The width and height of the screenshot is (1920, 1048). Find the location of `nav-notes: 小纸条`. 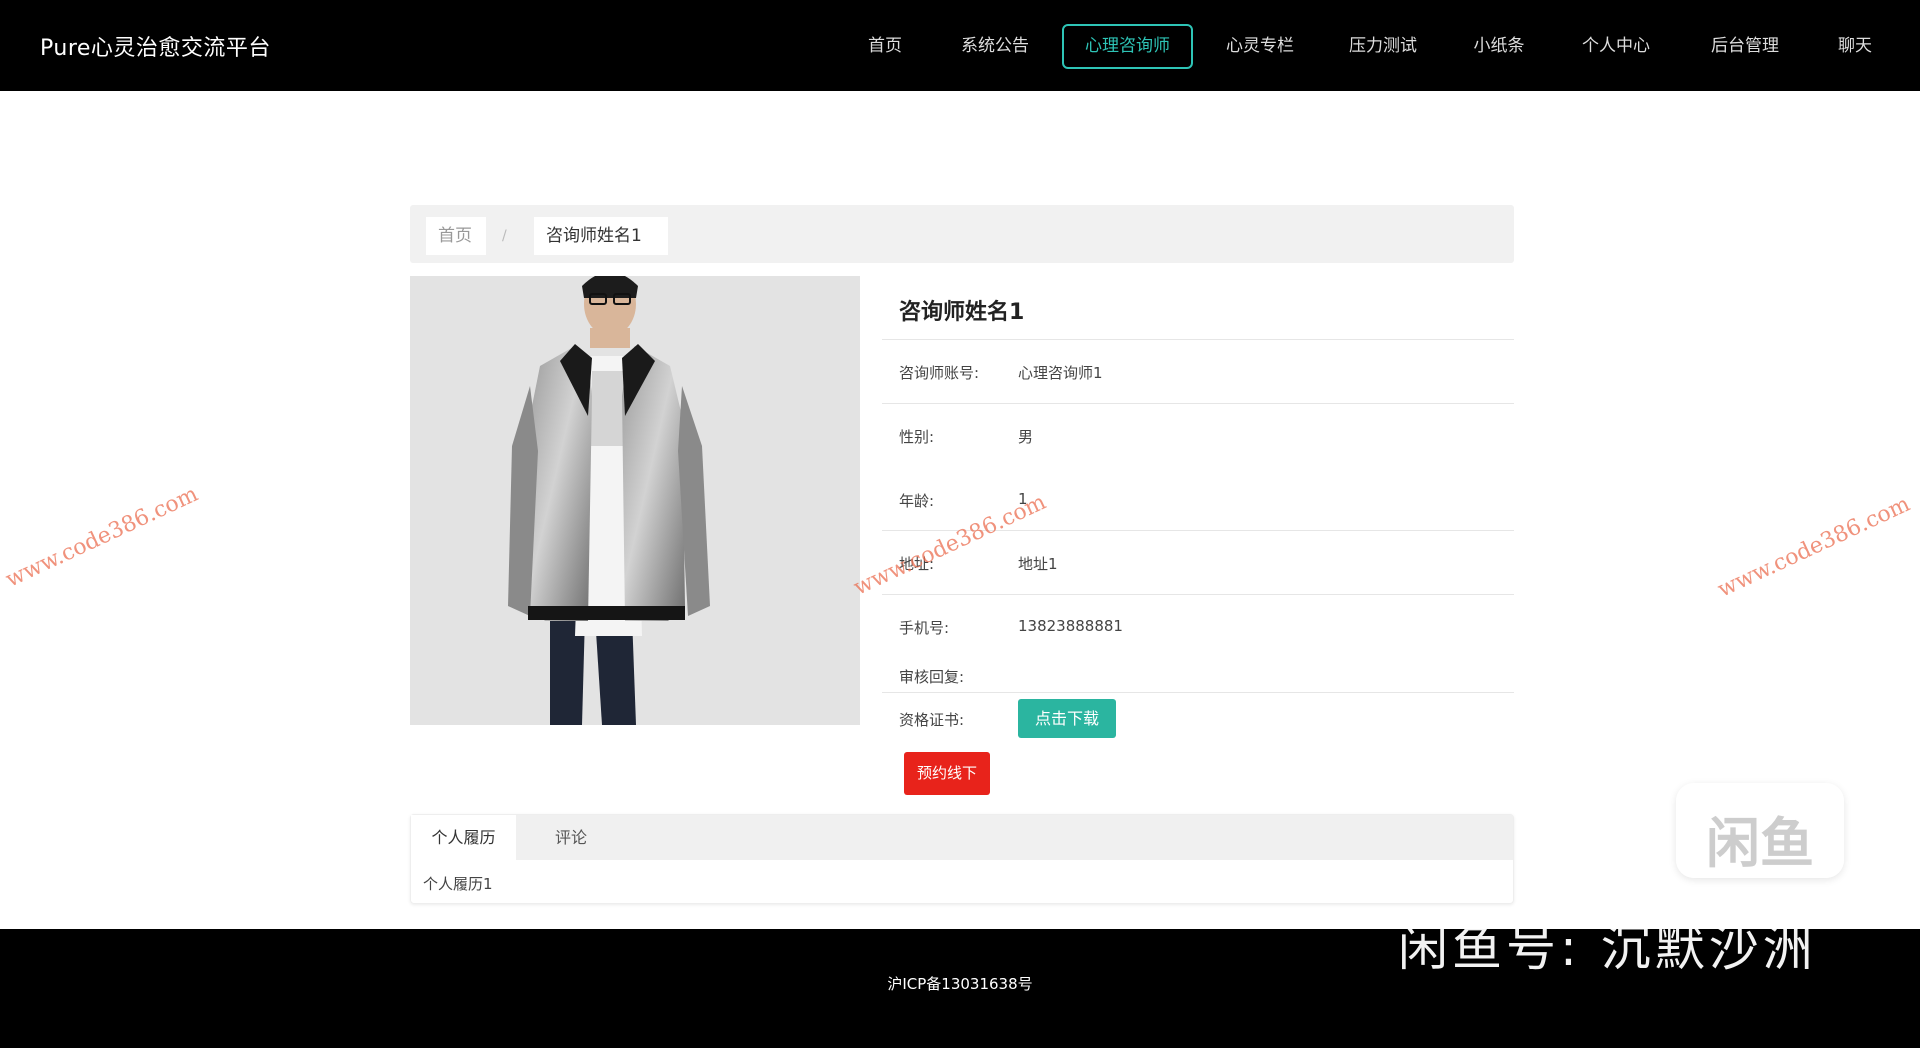

nav-notes: 小纸条 is located at coordinates (1499, 46).